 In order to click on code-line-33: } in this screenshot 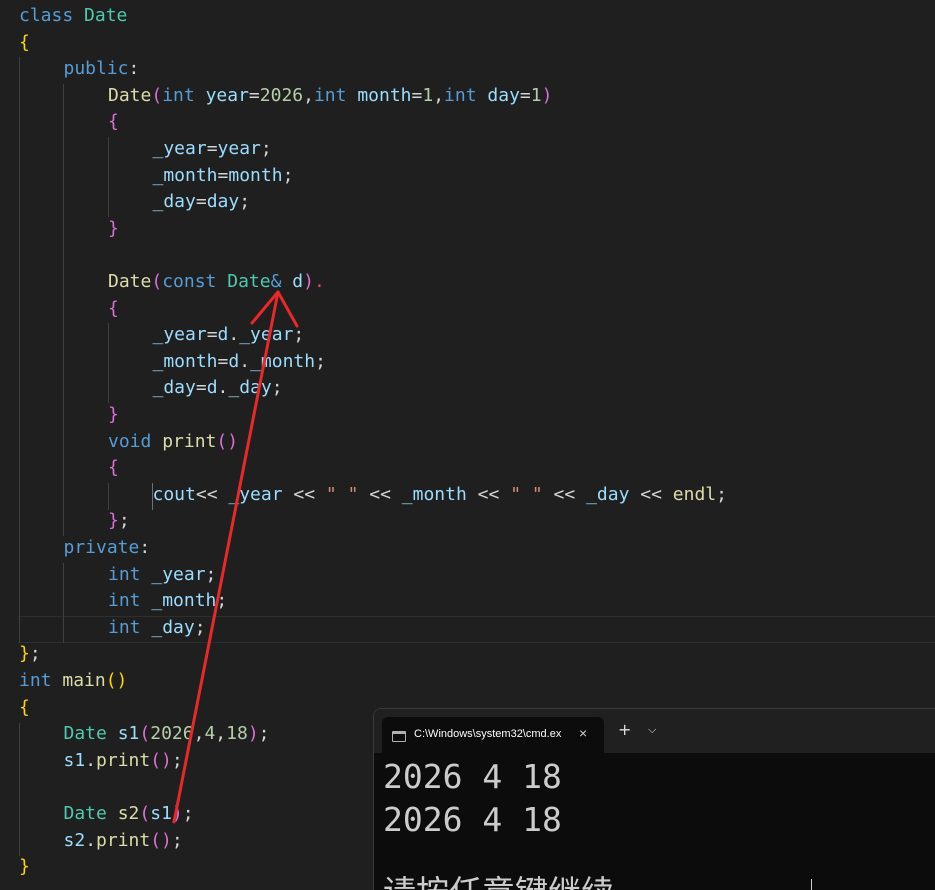, I will do `click(24, 867)`.